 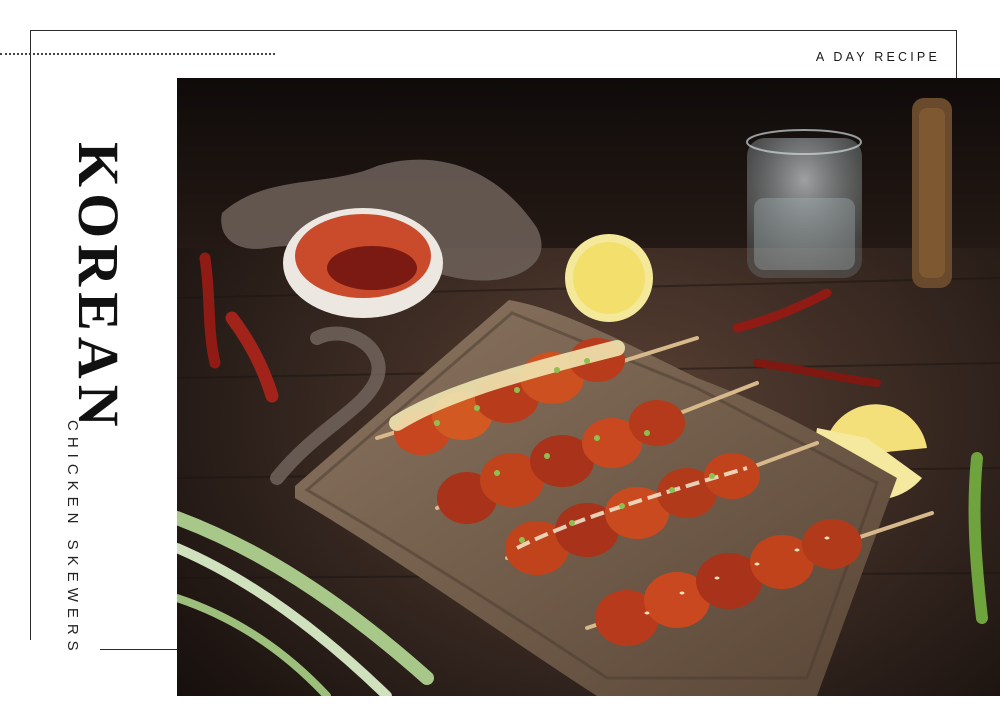 What do you see at coordinates (62, 650) in the screenshot?
I see `frame-gap` at bounding box center [62, 650].